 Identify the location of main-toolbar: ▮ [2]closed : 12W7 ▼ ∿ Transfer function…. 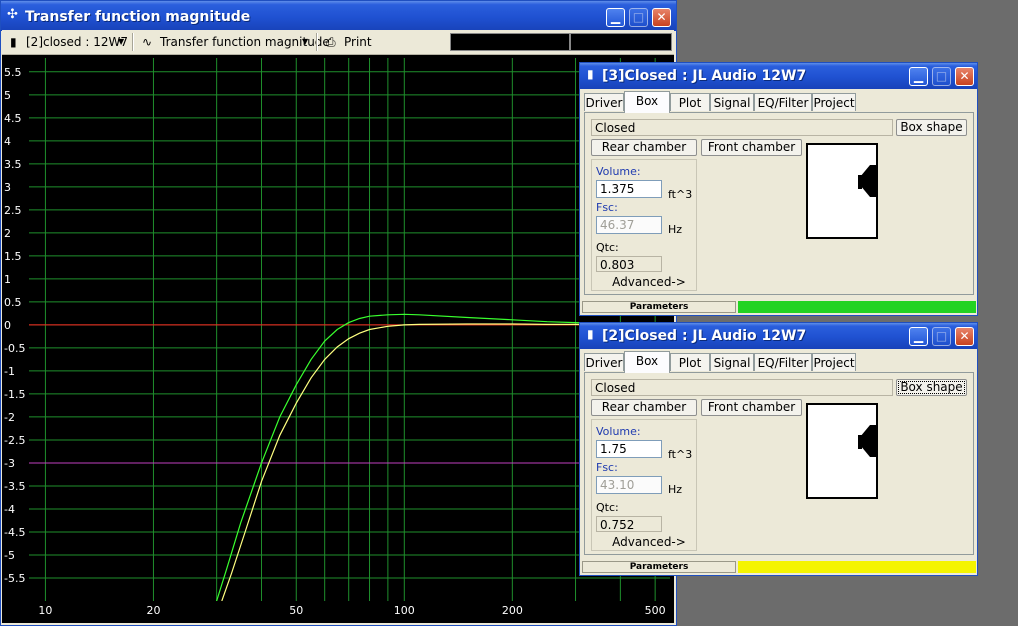
(338, 42).